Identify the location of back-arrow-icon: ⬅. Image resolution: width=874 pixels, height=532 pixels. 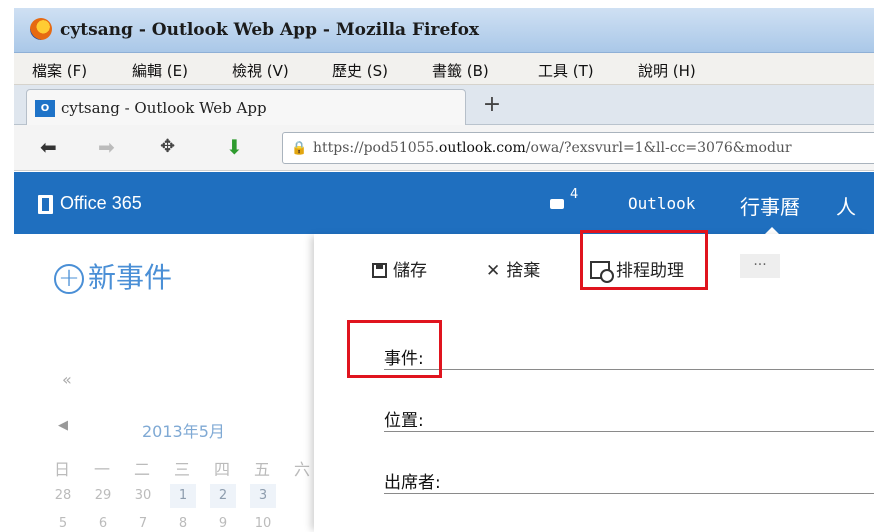
(48, 147).